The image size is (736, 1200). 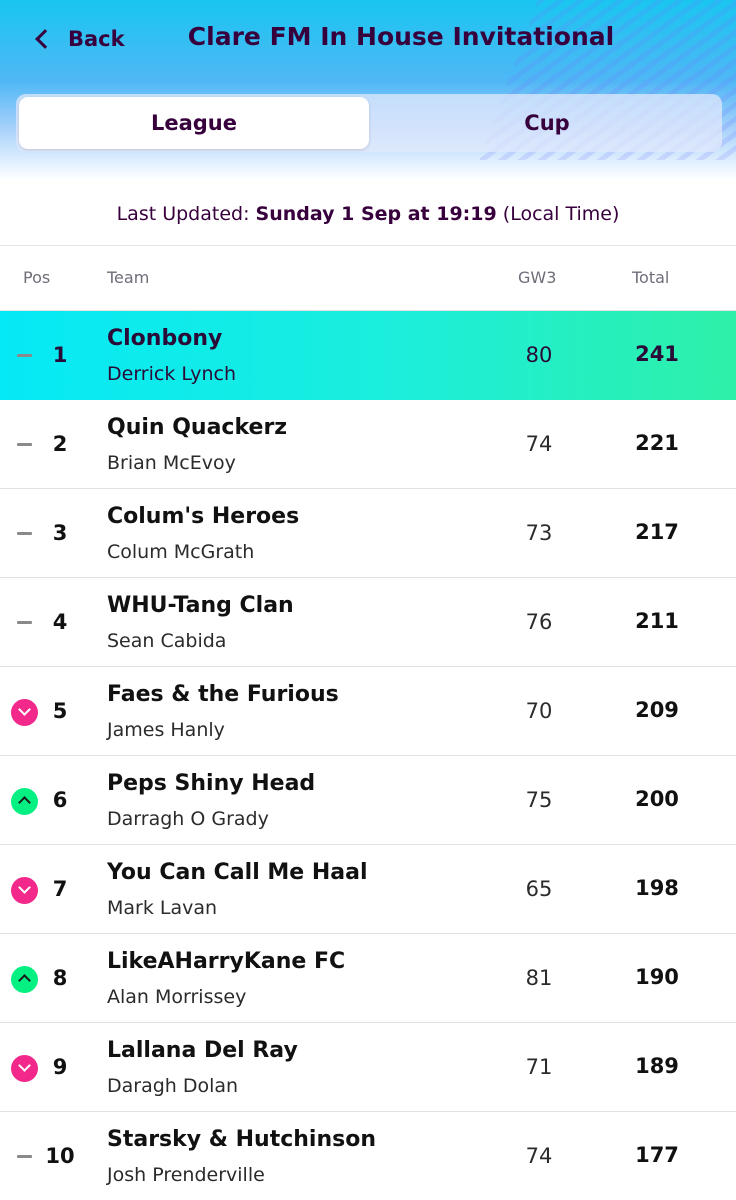 What do you see at coordinates (368, 444) in the screenshot?
I see `table-row: 2 Quin Quackerz Brian McEvoy 74 221` at bounding box center [368, 444].